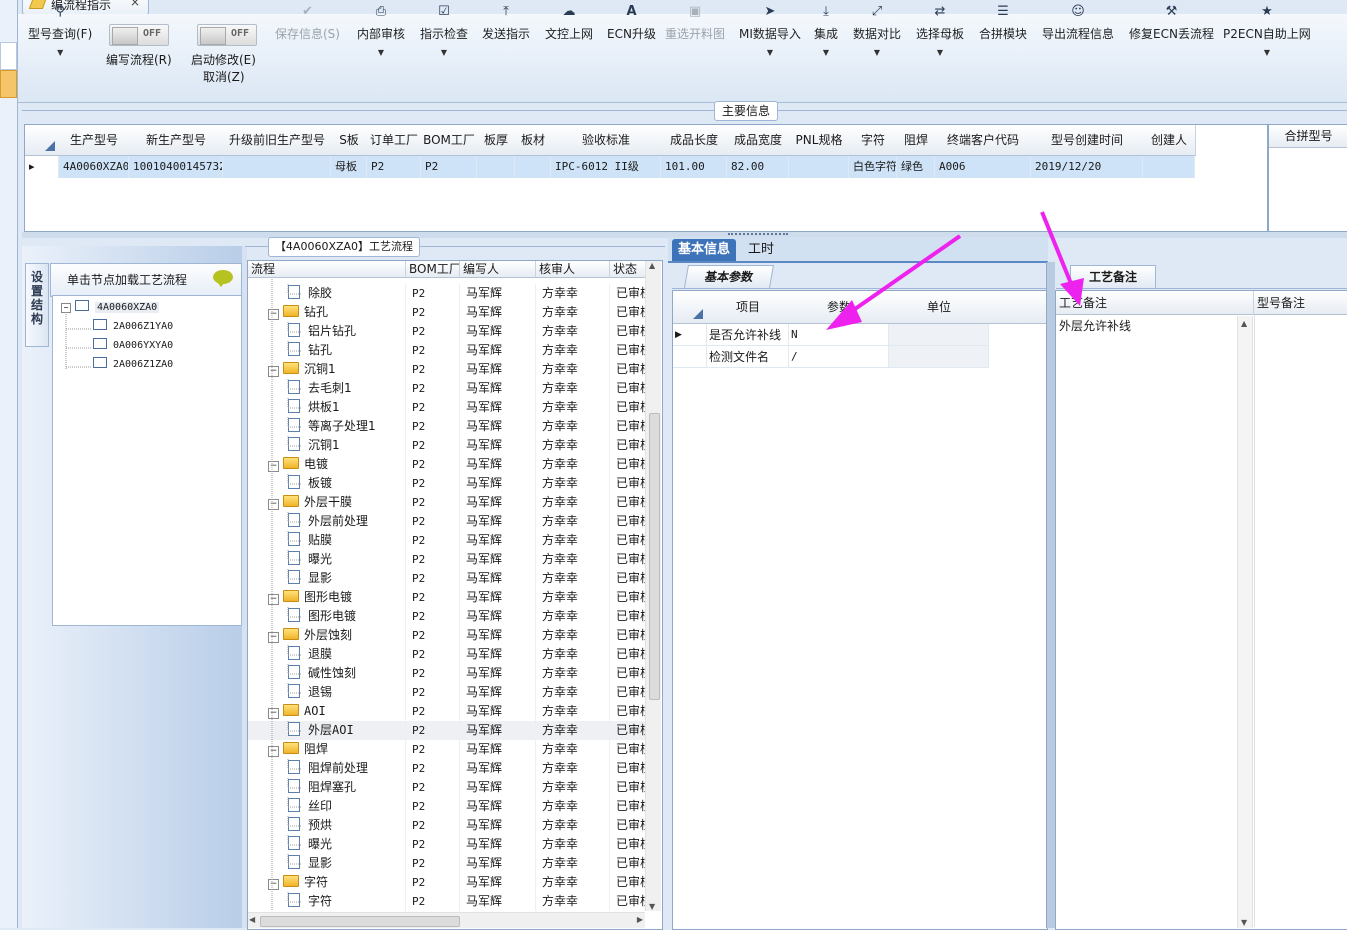 The height and width of the screenshot is (930, 1347). Describe the element at coordinates (533, 140) in the screenshot. I see `main-col-header: 板材` at that location.